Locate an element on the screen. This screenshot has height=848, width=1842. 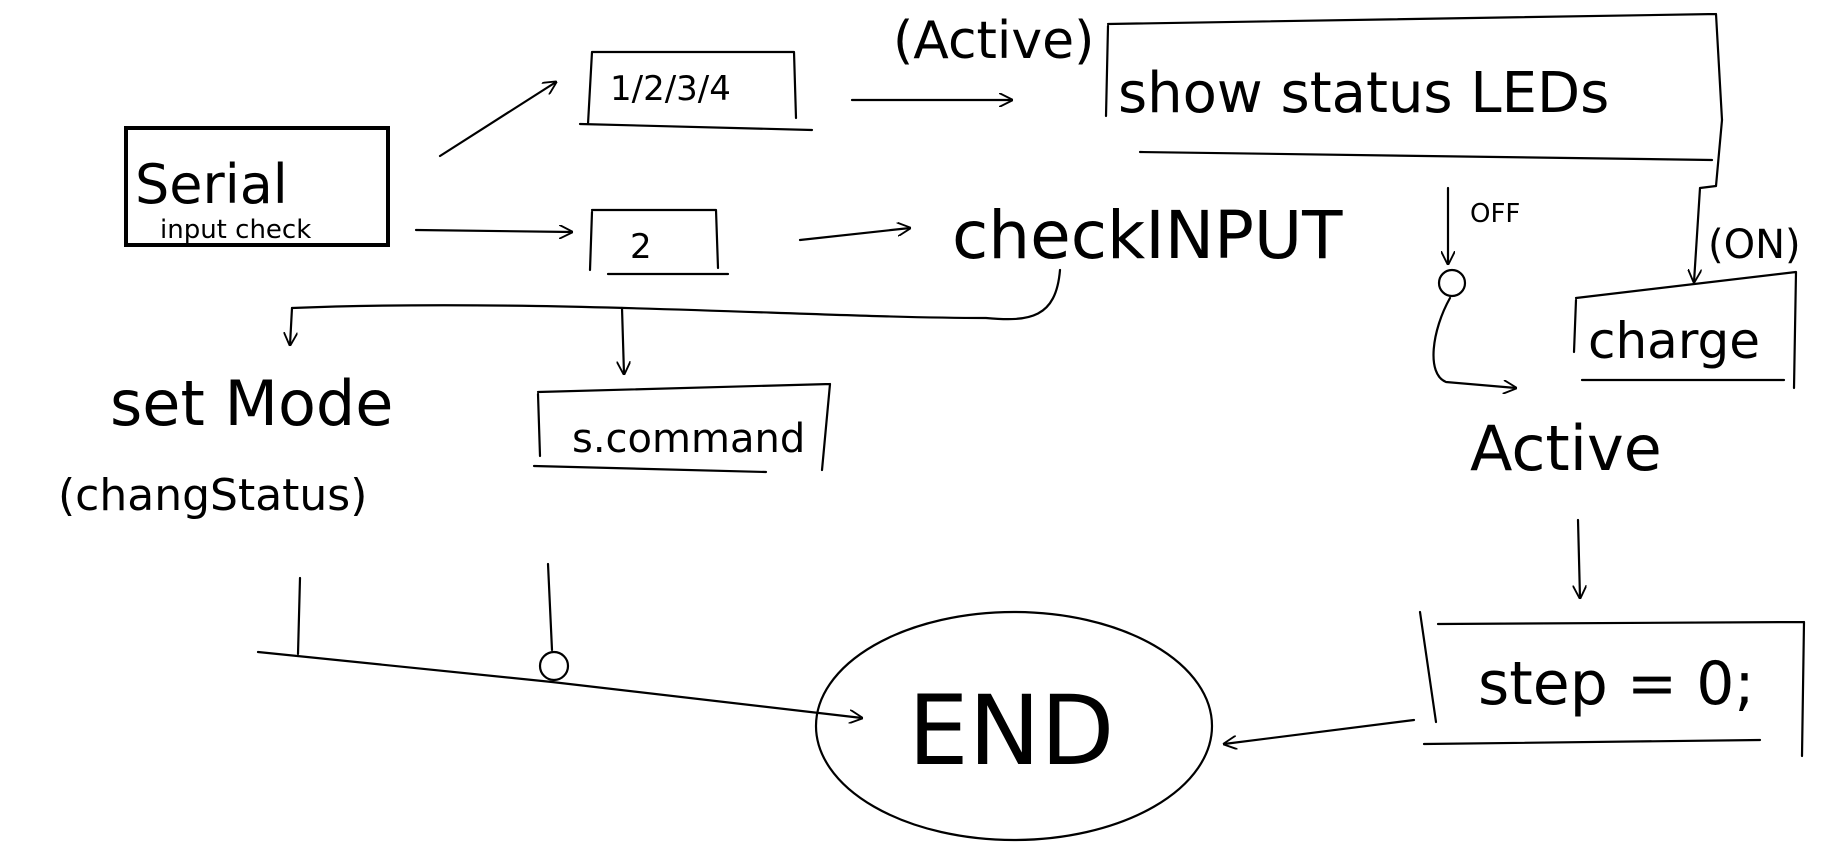
serial-input-check-label: input check is located at coordinates (235, 230).